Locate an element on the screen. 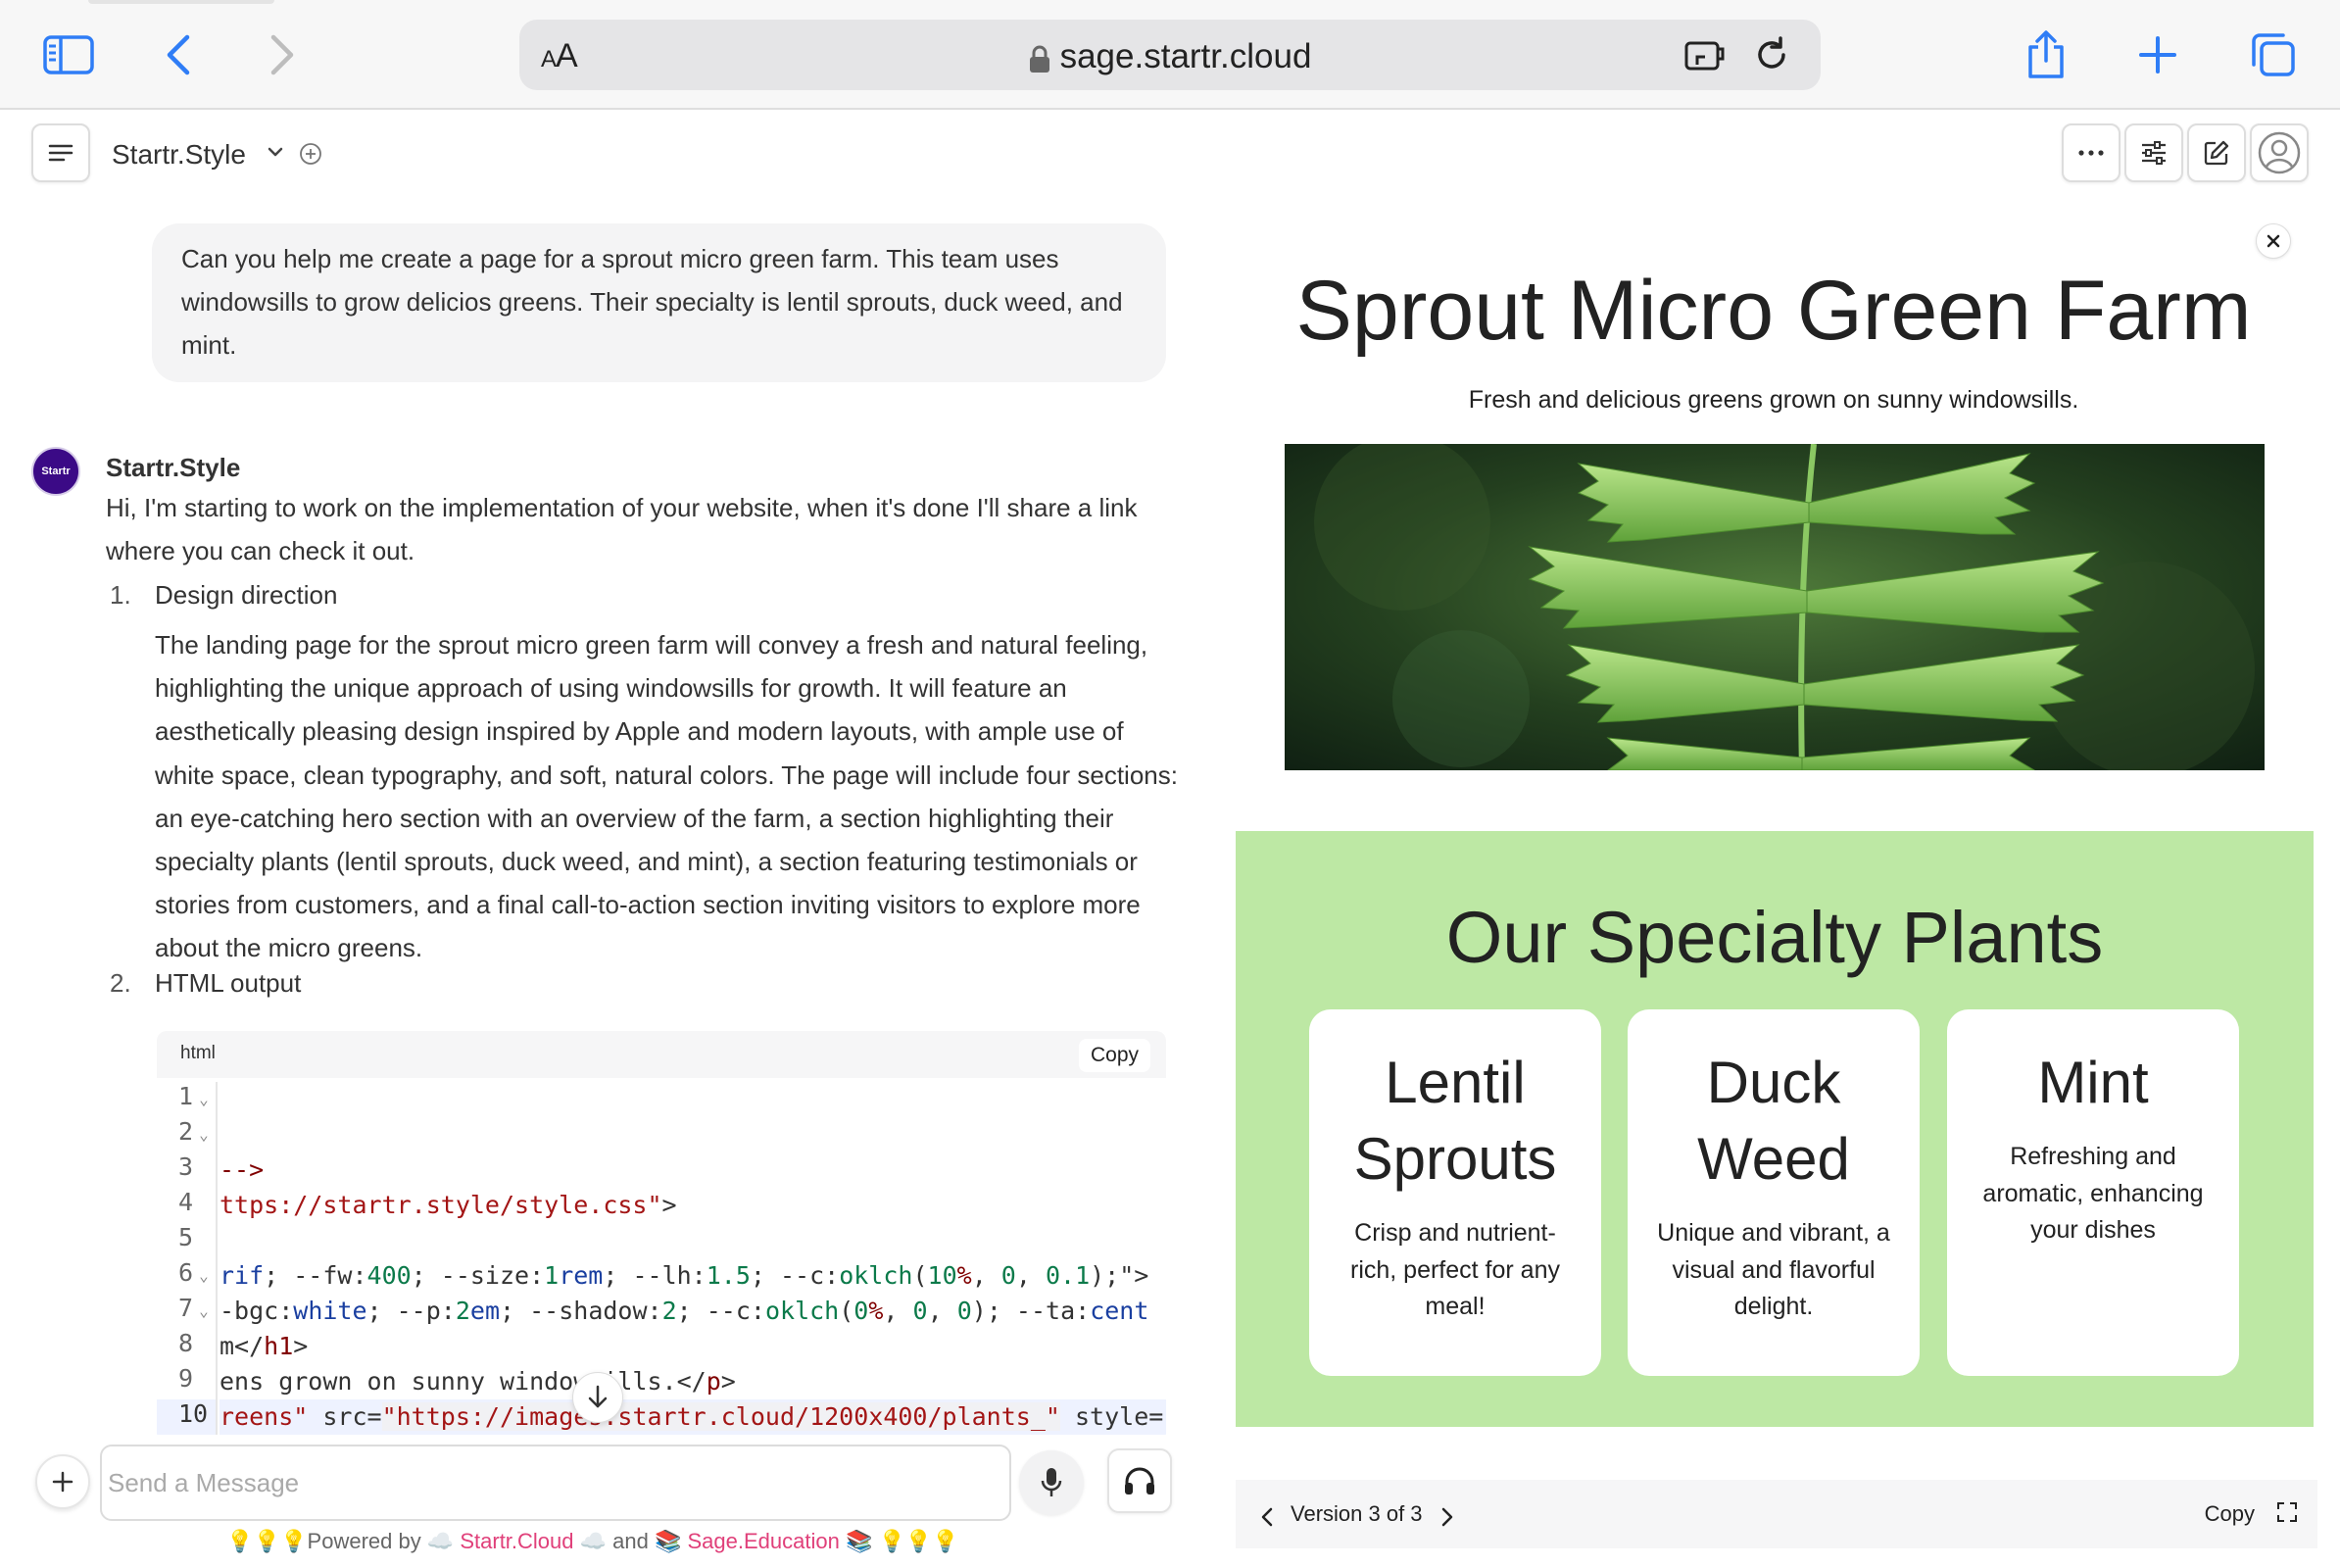  hero-fern-image is located at coordinates (1775, 607).